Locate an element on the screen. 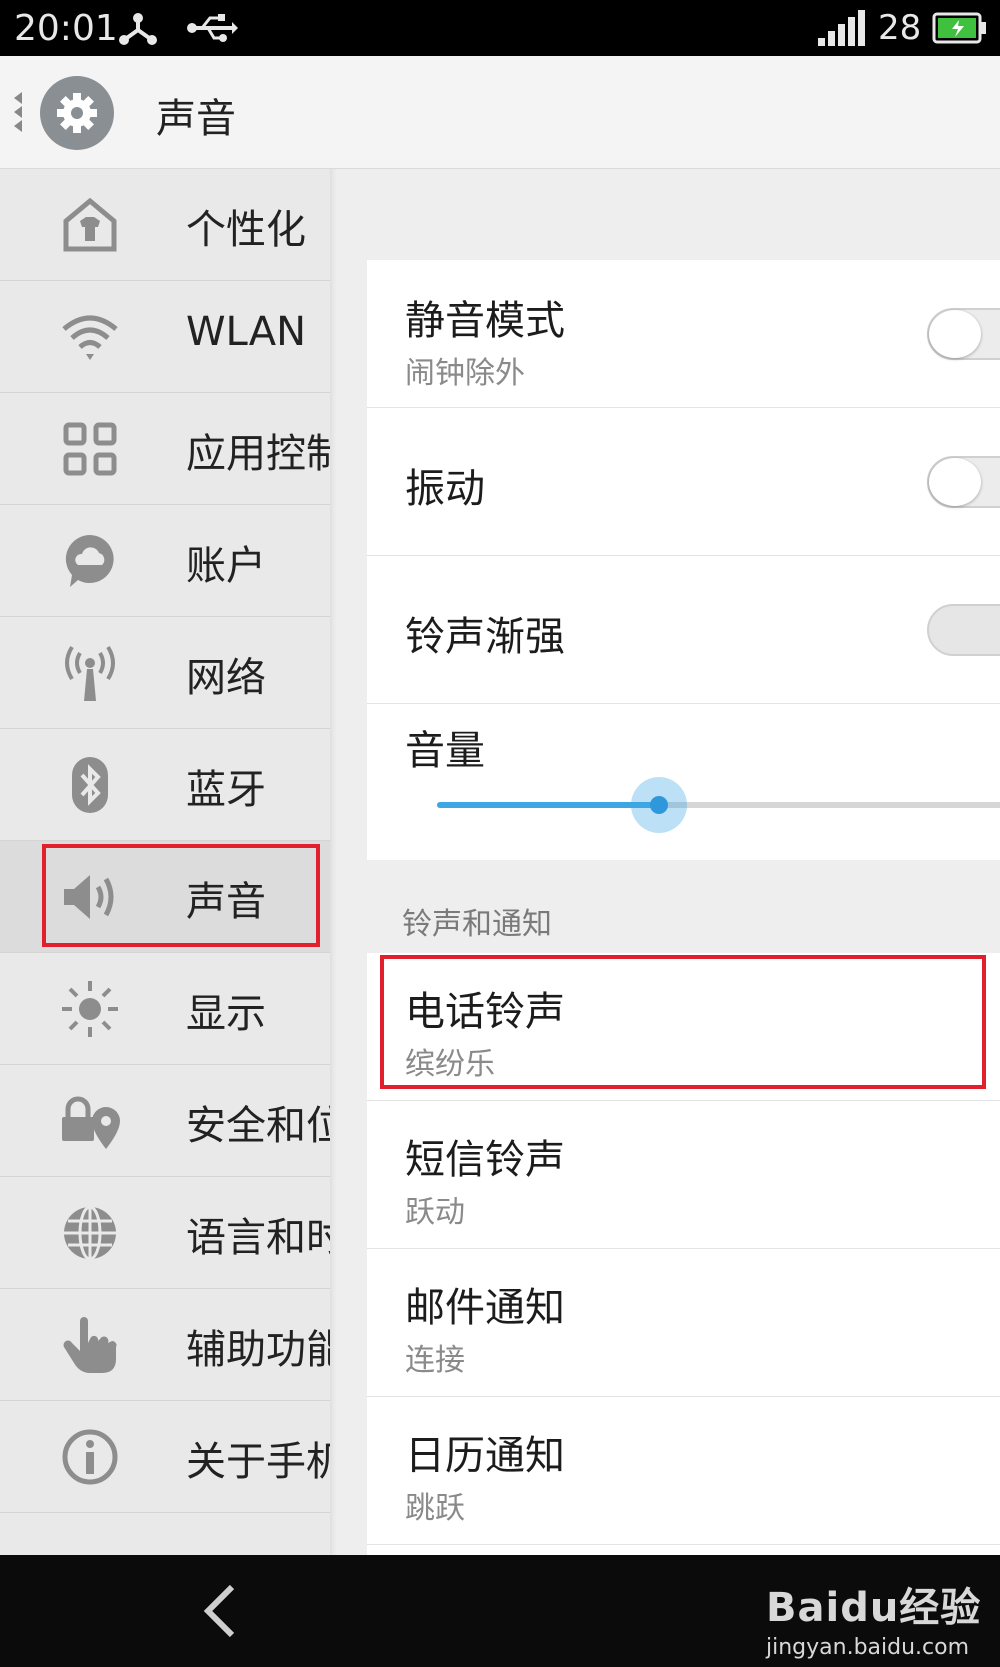 The width and height of the screenshot is (1000, 1667). sidebar-item-security-location: 安全和位置 is located at coordinates (165, 1121).